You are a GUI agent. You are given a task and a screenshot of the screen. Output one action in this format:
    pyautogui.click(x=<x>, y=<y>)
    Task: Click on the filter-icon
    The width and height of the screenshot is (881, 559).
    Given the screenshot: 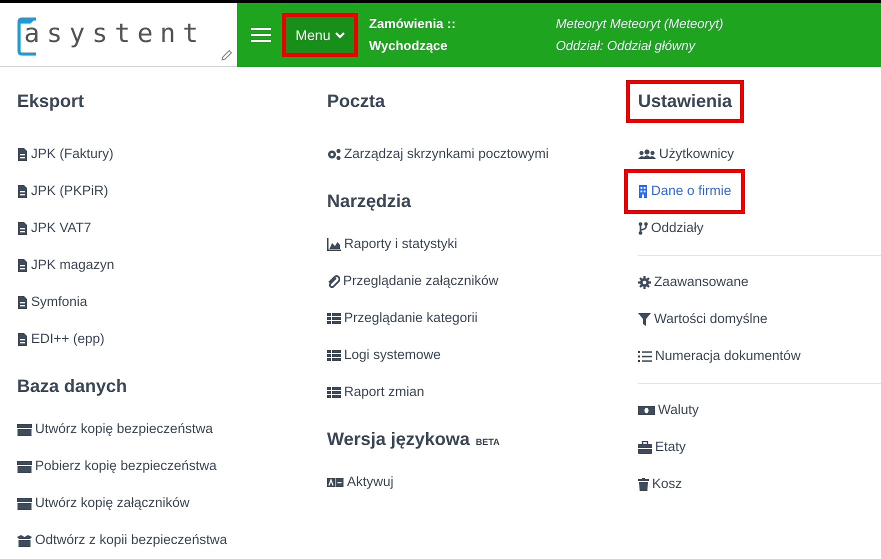 What is the action you would take?
    pyautogui.click(x=644, y=319)
    